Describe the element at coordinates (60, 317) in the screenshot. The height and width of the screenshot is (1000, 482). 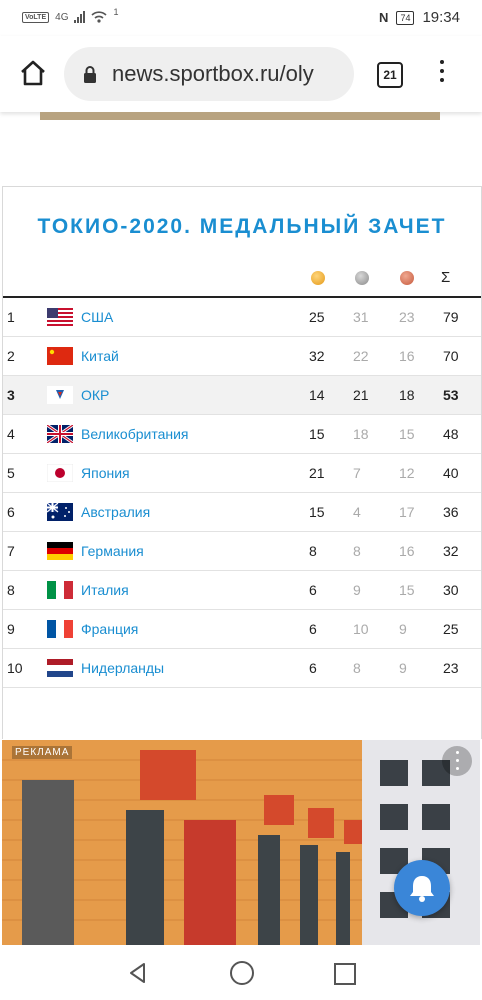
I see `usa-flag-icon` at that location.